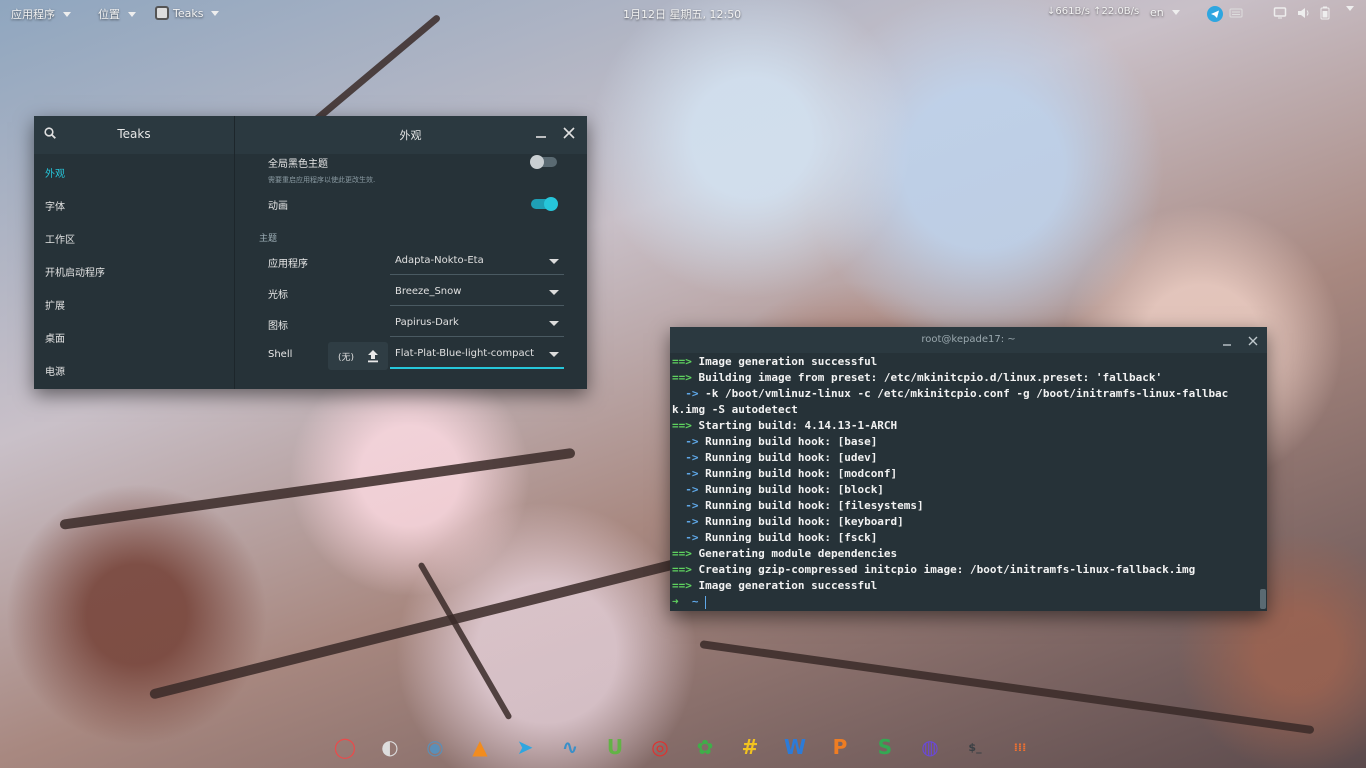 The height and width of the screenshot is (768, 1366). What do you see at coordinates (465, 353) in the screenshot?
I see `shell-theme-value: Flat-Plat-Blue-light-compact` at bounding box center [465, 353].